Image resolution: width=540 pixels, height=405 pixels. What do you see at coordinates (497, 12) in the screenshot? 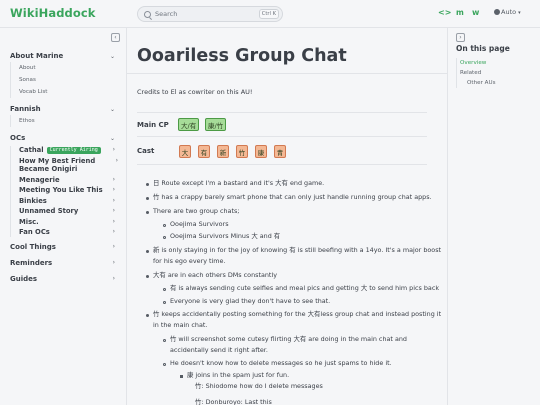
I see `theme-icon` at bounding box center [497, 12].